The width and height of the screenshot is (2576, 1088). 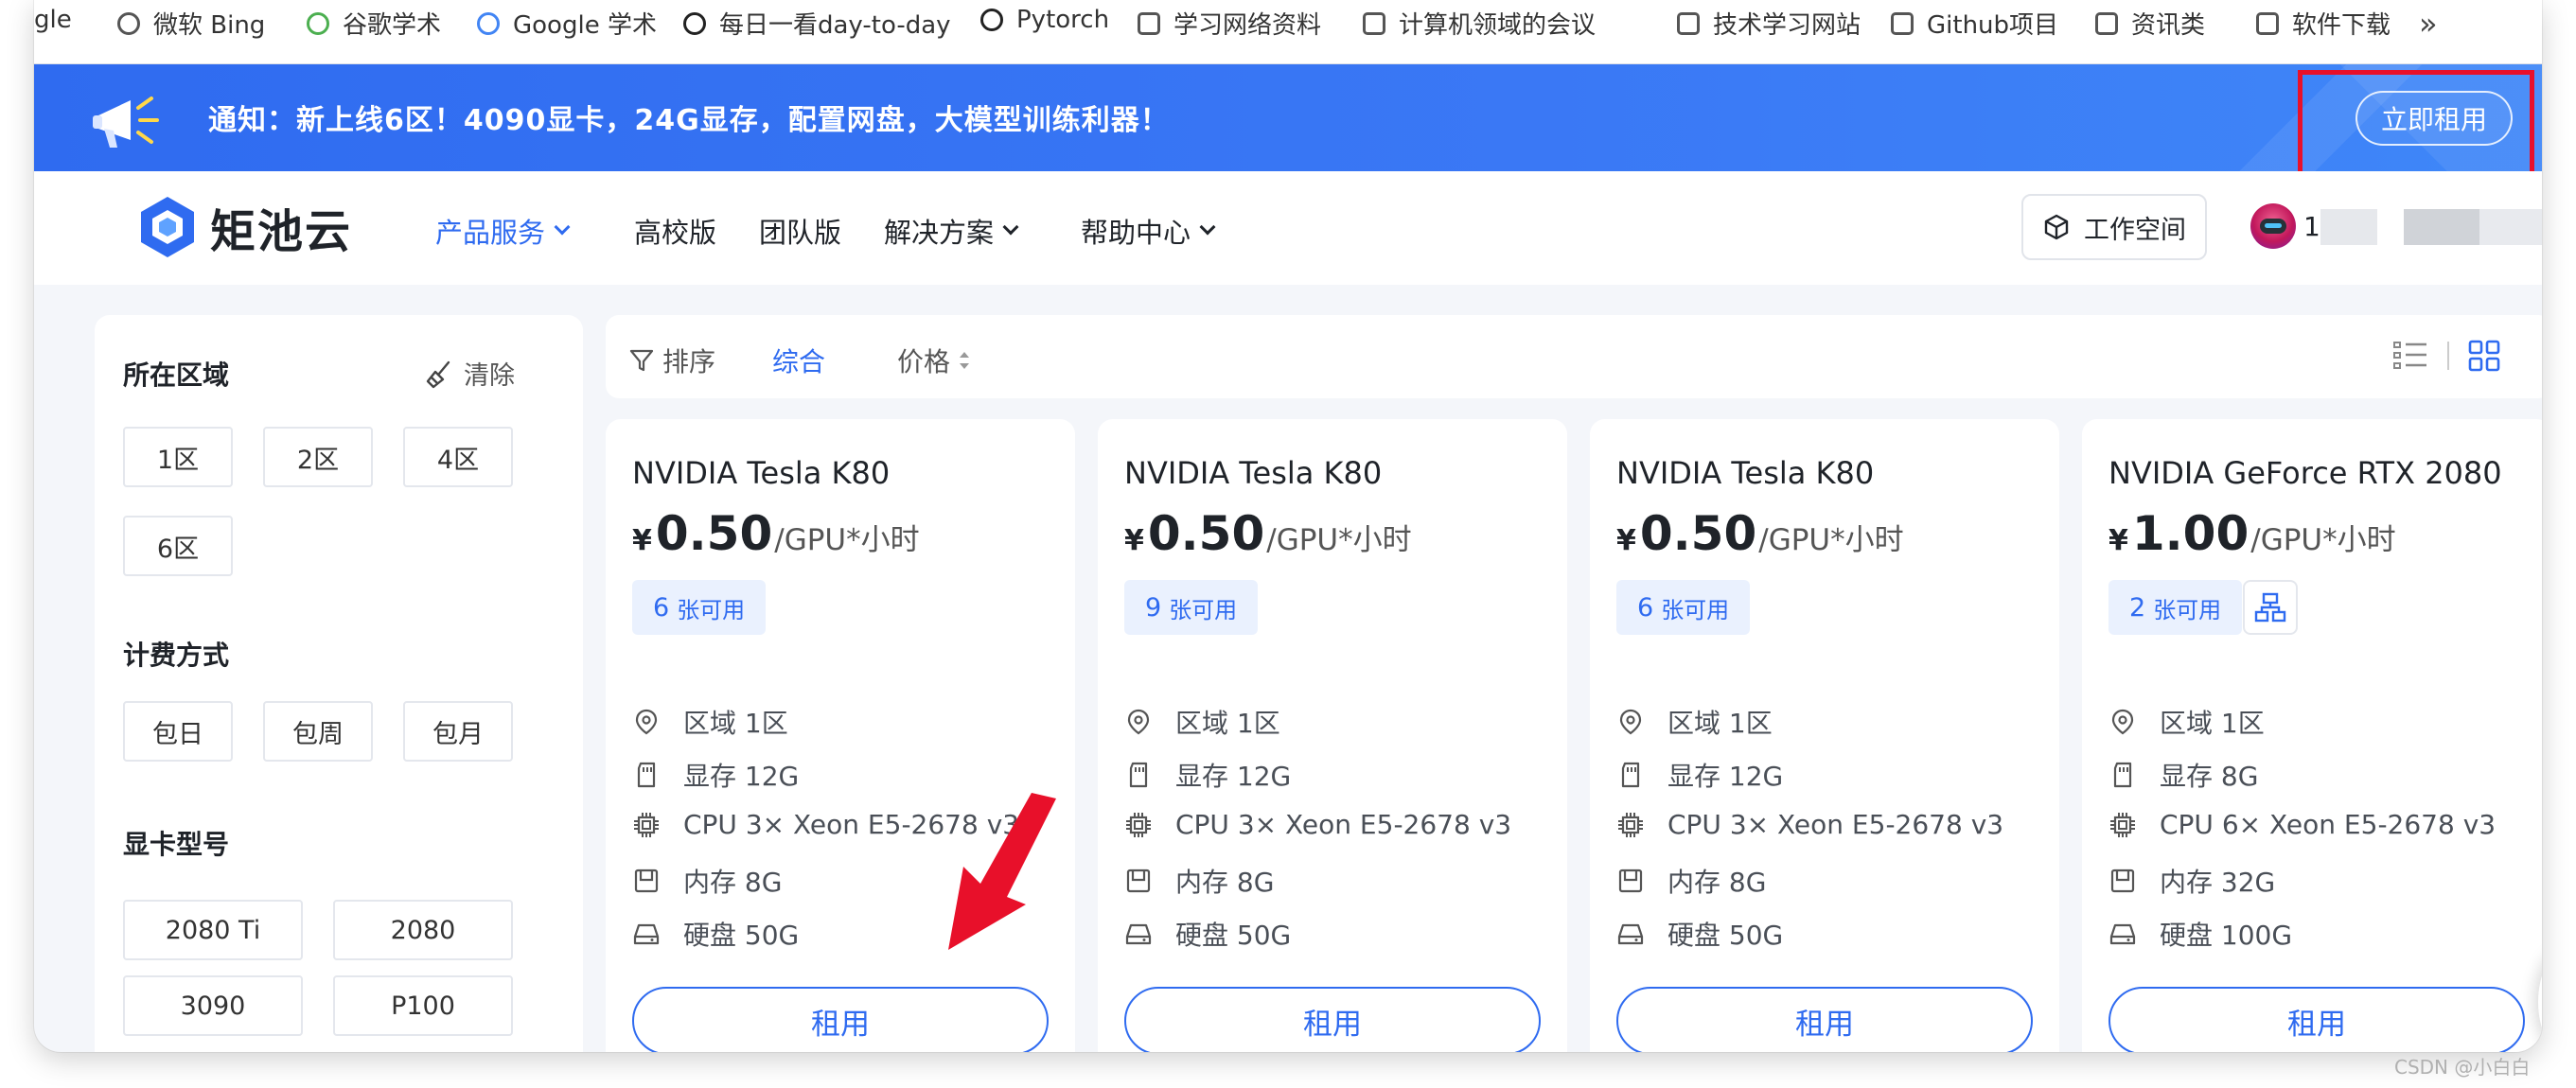 What do you see at coordinates (1691, 881) in the screenshot?
I see `spec-ram: 内存 8G` at bounding box center [1691, 881].